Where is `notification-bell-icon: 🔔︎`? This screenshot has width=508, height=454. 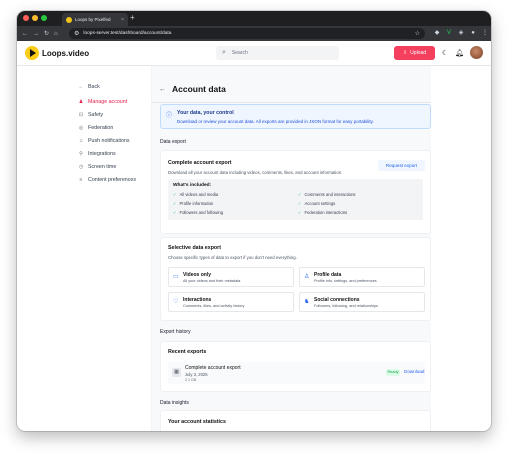
notification-bell-icon: 🔔︎ is located at coordinates (459, 53).